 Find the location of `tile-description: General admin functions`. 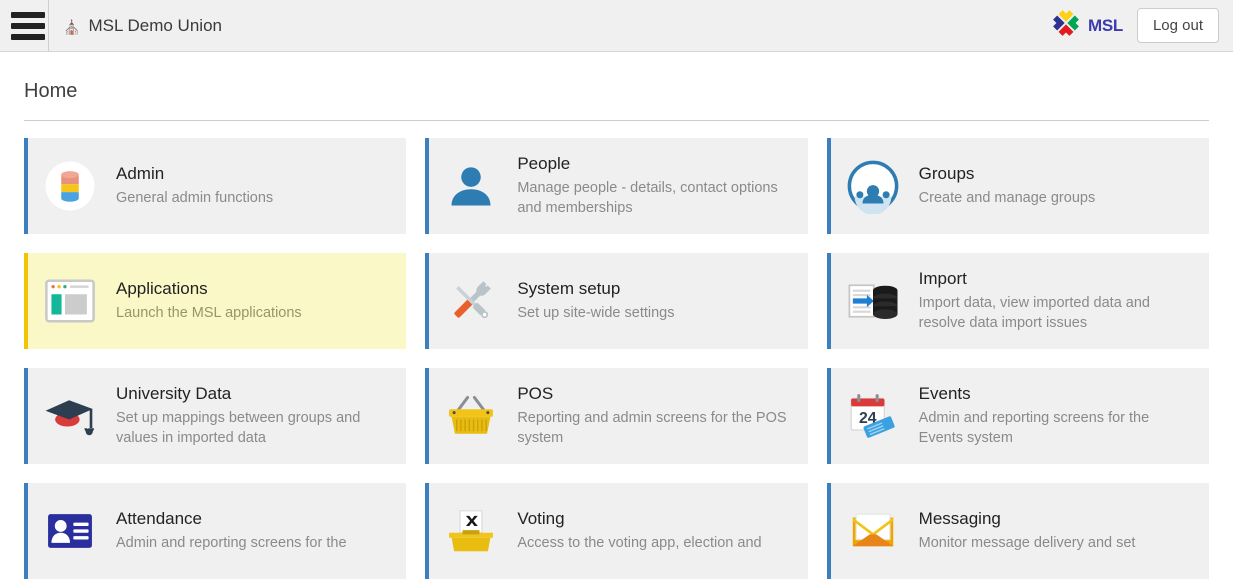

tile-description: General admin functions is located at coordinates (195, 198).